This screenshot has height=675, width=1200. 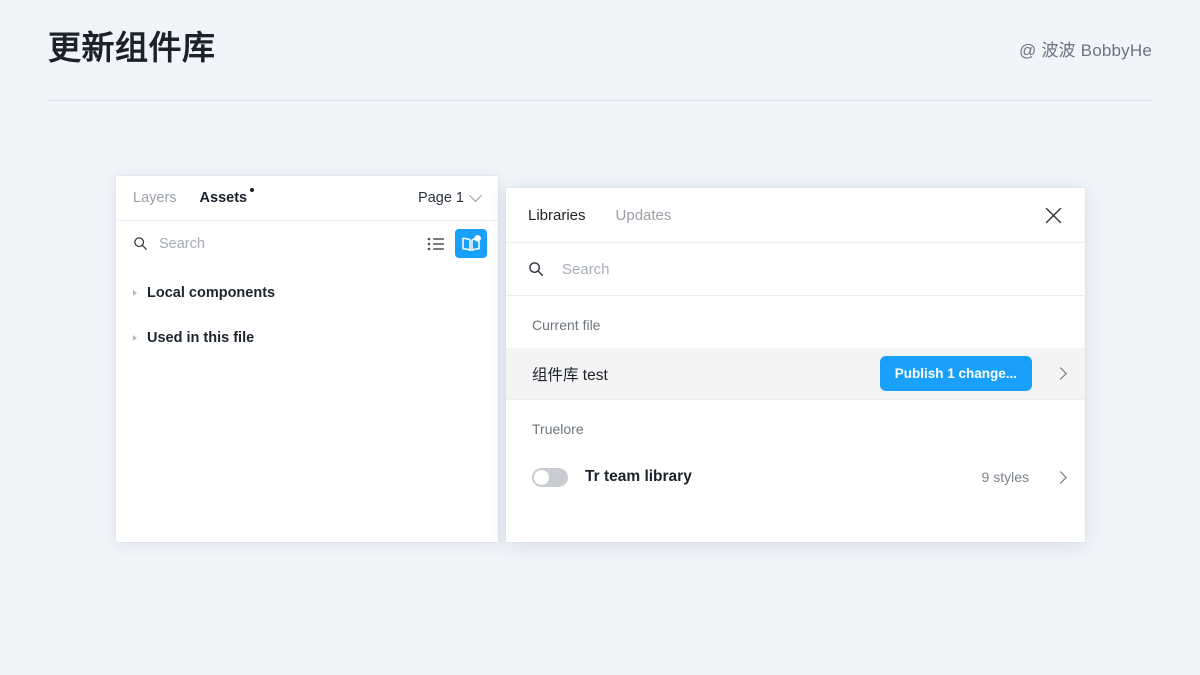 What do you see at coordinates (795, 477) in the screenshot?
I see `library-row-team-library: Tr team library 9 styles` at bounding box center [795, 477].